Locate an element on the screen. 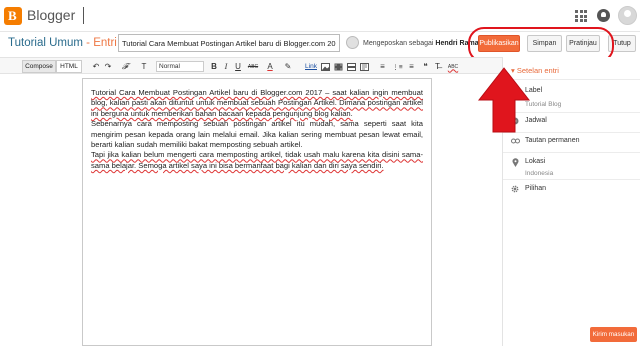 Image resolution: width=640 pixels, height=346 pixels. blog-name: Tutorial Umum is located at coordinates (45, 43).